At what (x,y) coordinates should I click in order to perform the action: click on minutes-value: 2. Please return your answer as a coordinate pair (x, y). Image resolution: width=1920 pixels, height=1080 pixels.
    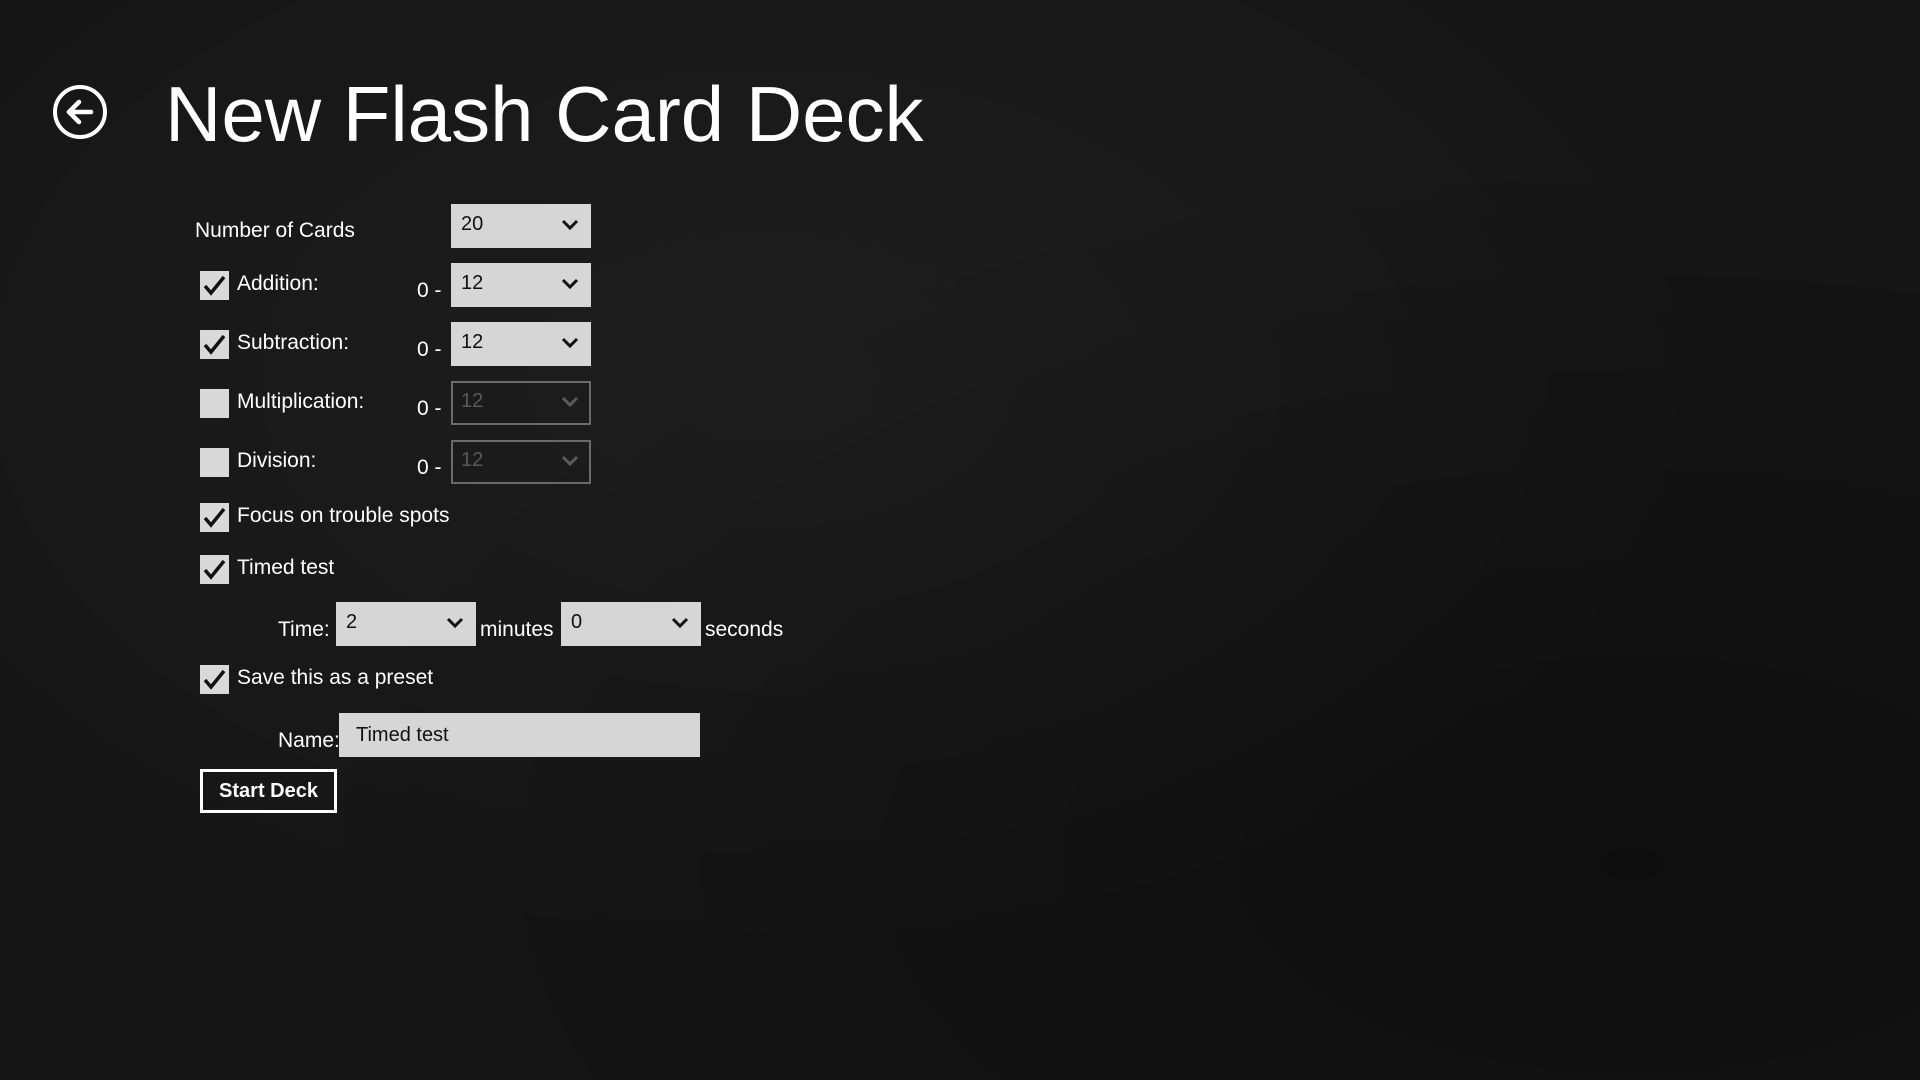
    Looking at the image, I should click on (352, 622).